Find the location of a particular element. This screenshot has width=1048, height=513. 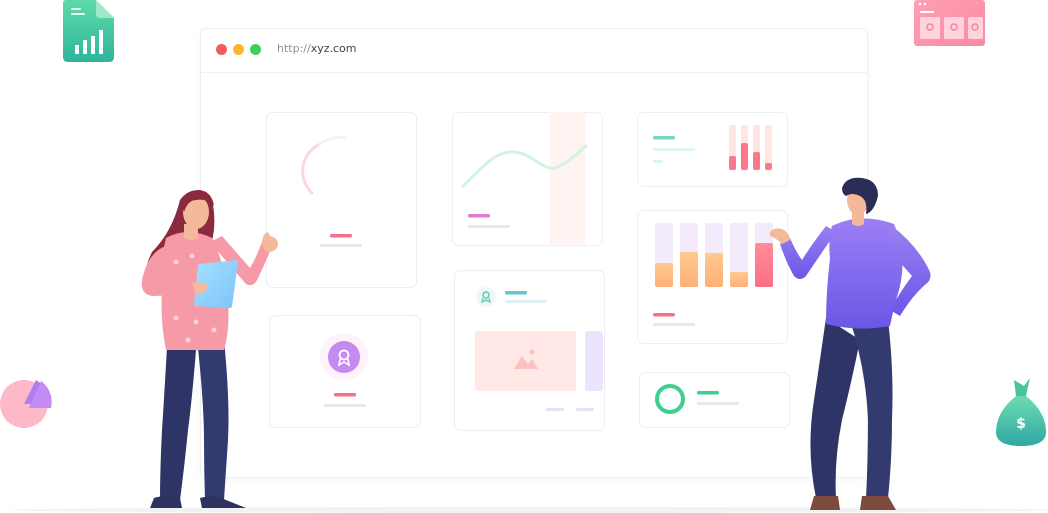

woman-figure is located at coordinates (209, 349).